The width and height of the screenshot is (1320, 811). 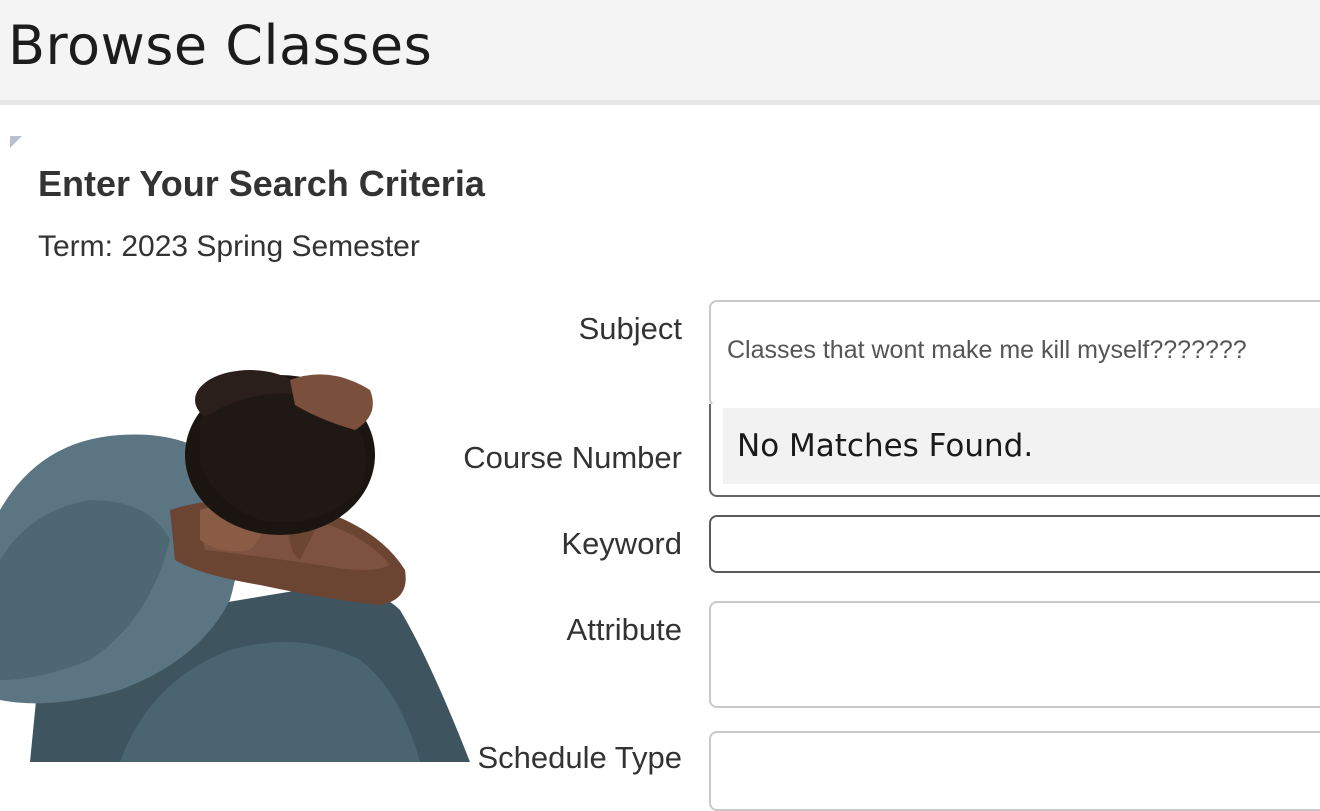 What do you see at coordinates (16, 142) in the screenshot?
I see `corner-marker-icon` at bounding box center [16, 142].